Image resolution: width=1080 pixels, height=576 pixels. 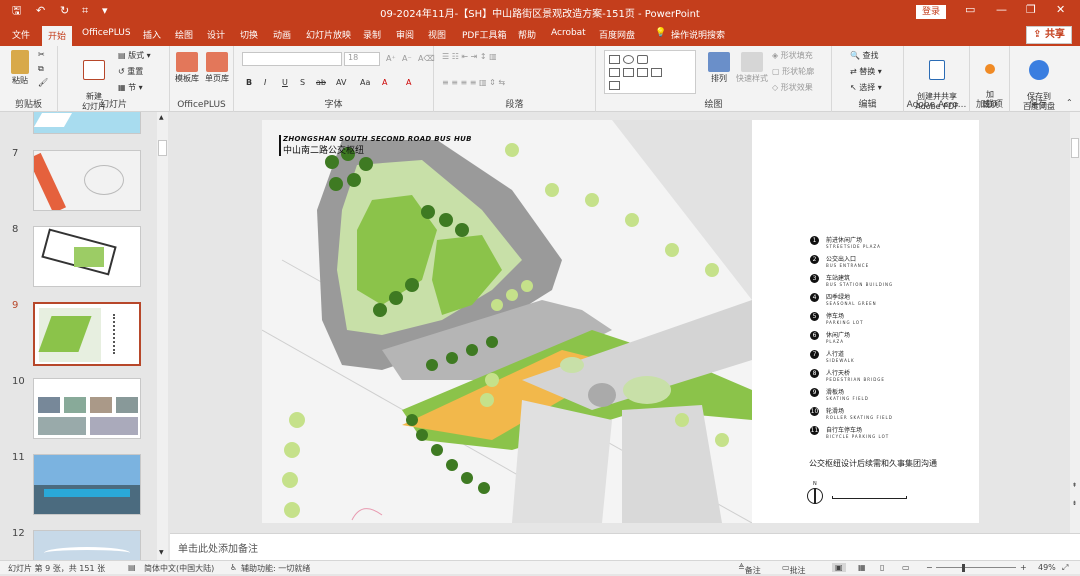 What do you see at coordinates (906, 567) in the screenshot?
I see `slideshow-view-icon: ▭` at bounding box center [906, 567].